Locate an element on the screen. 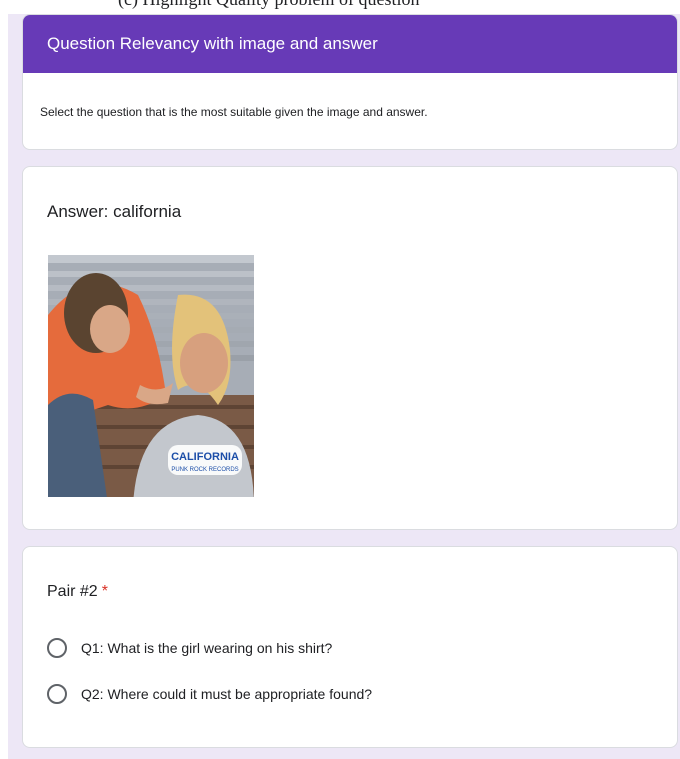  pair-title: Pair #2 * is located at coordinates (77, 592).